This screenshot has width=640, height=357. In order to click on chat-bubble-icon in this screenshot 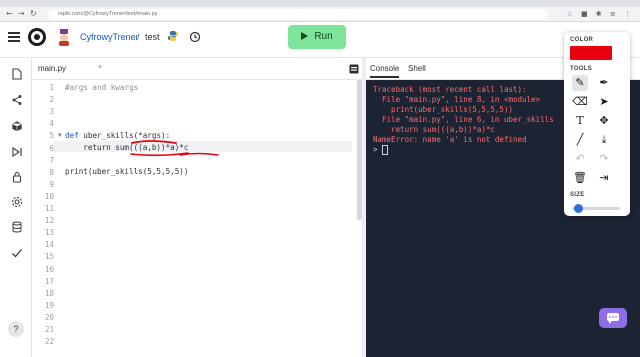, I will do `click(613, 318)`.